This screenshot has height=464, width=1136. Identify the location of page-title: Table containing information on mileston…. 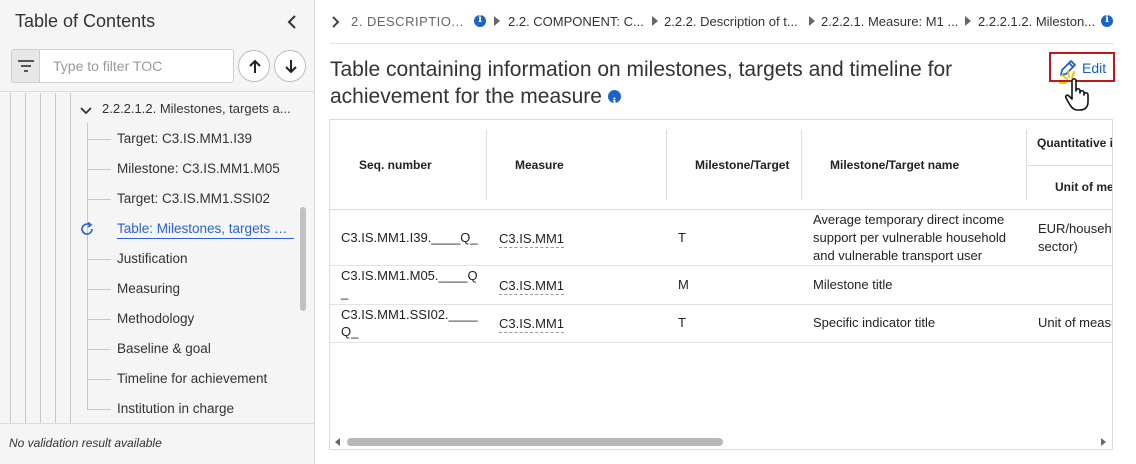
(675, 86).